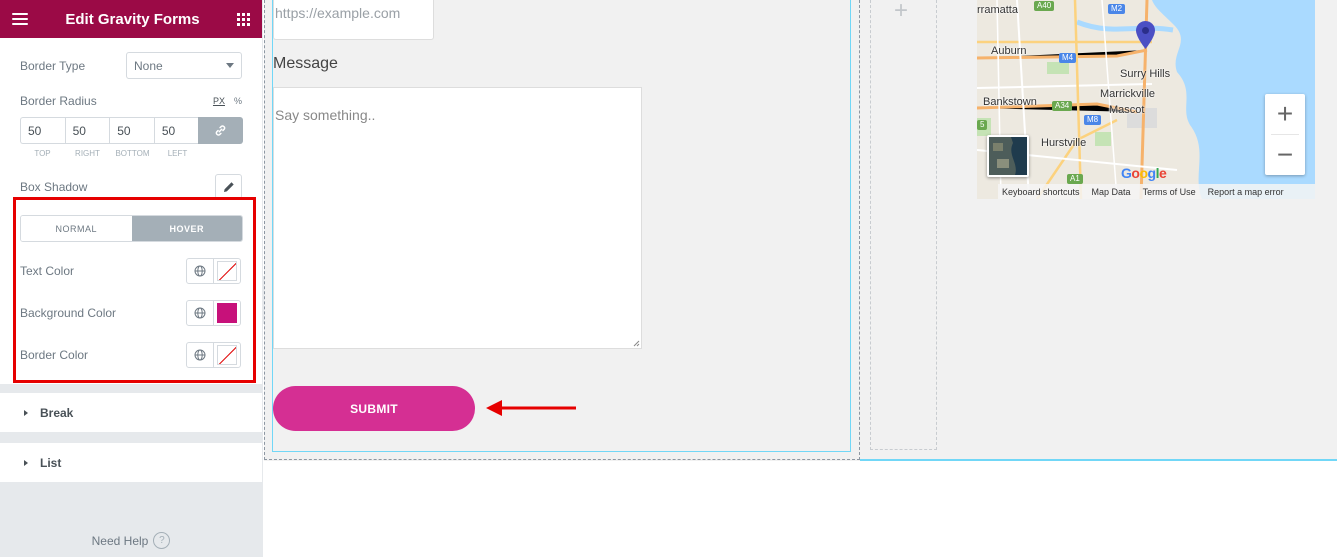 Image resolution: width=1337 pixels, height=557 pixels. I want to click on question-mark-icon: ?, so click(162, 540).